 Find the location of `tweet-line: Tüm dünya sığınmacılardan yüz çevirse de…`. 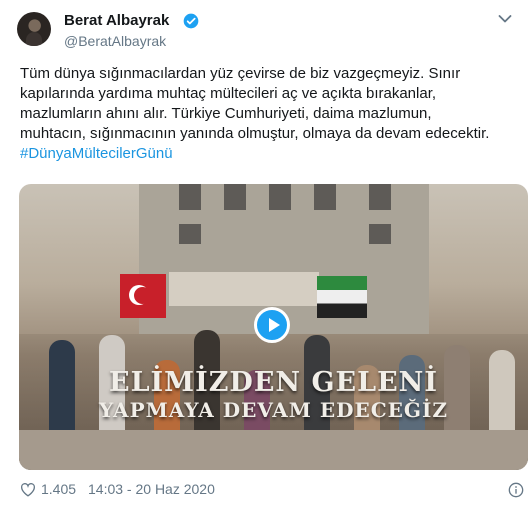

tweet-line: Tüm dünya sığınmacılardan yüz çevirse de… is located at coordinates (240, 73).